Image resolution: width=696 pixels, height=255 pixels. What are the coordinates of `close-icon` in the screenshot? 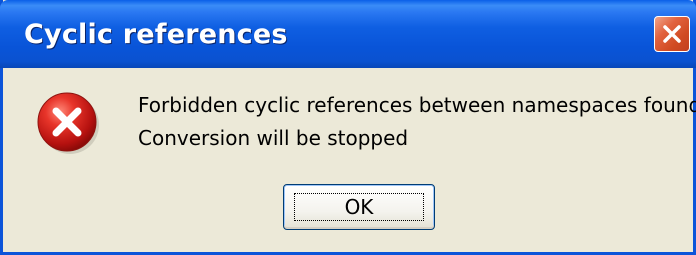 It's located at (672, 34).